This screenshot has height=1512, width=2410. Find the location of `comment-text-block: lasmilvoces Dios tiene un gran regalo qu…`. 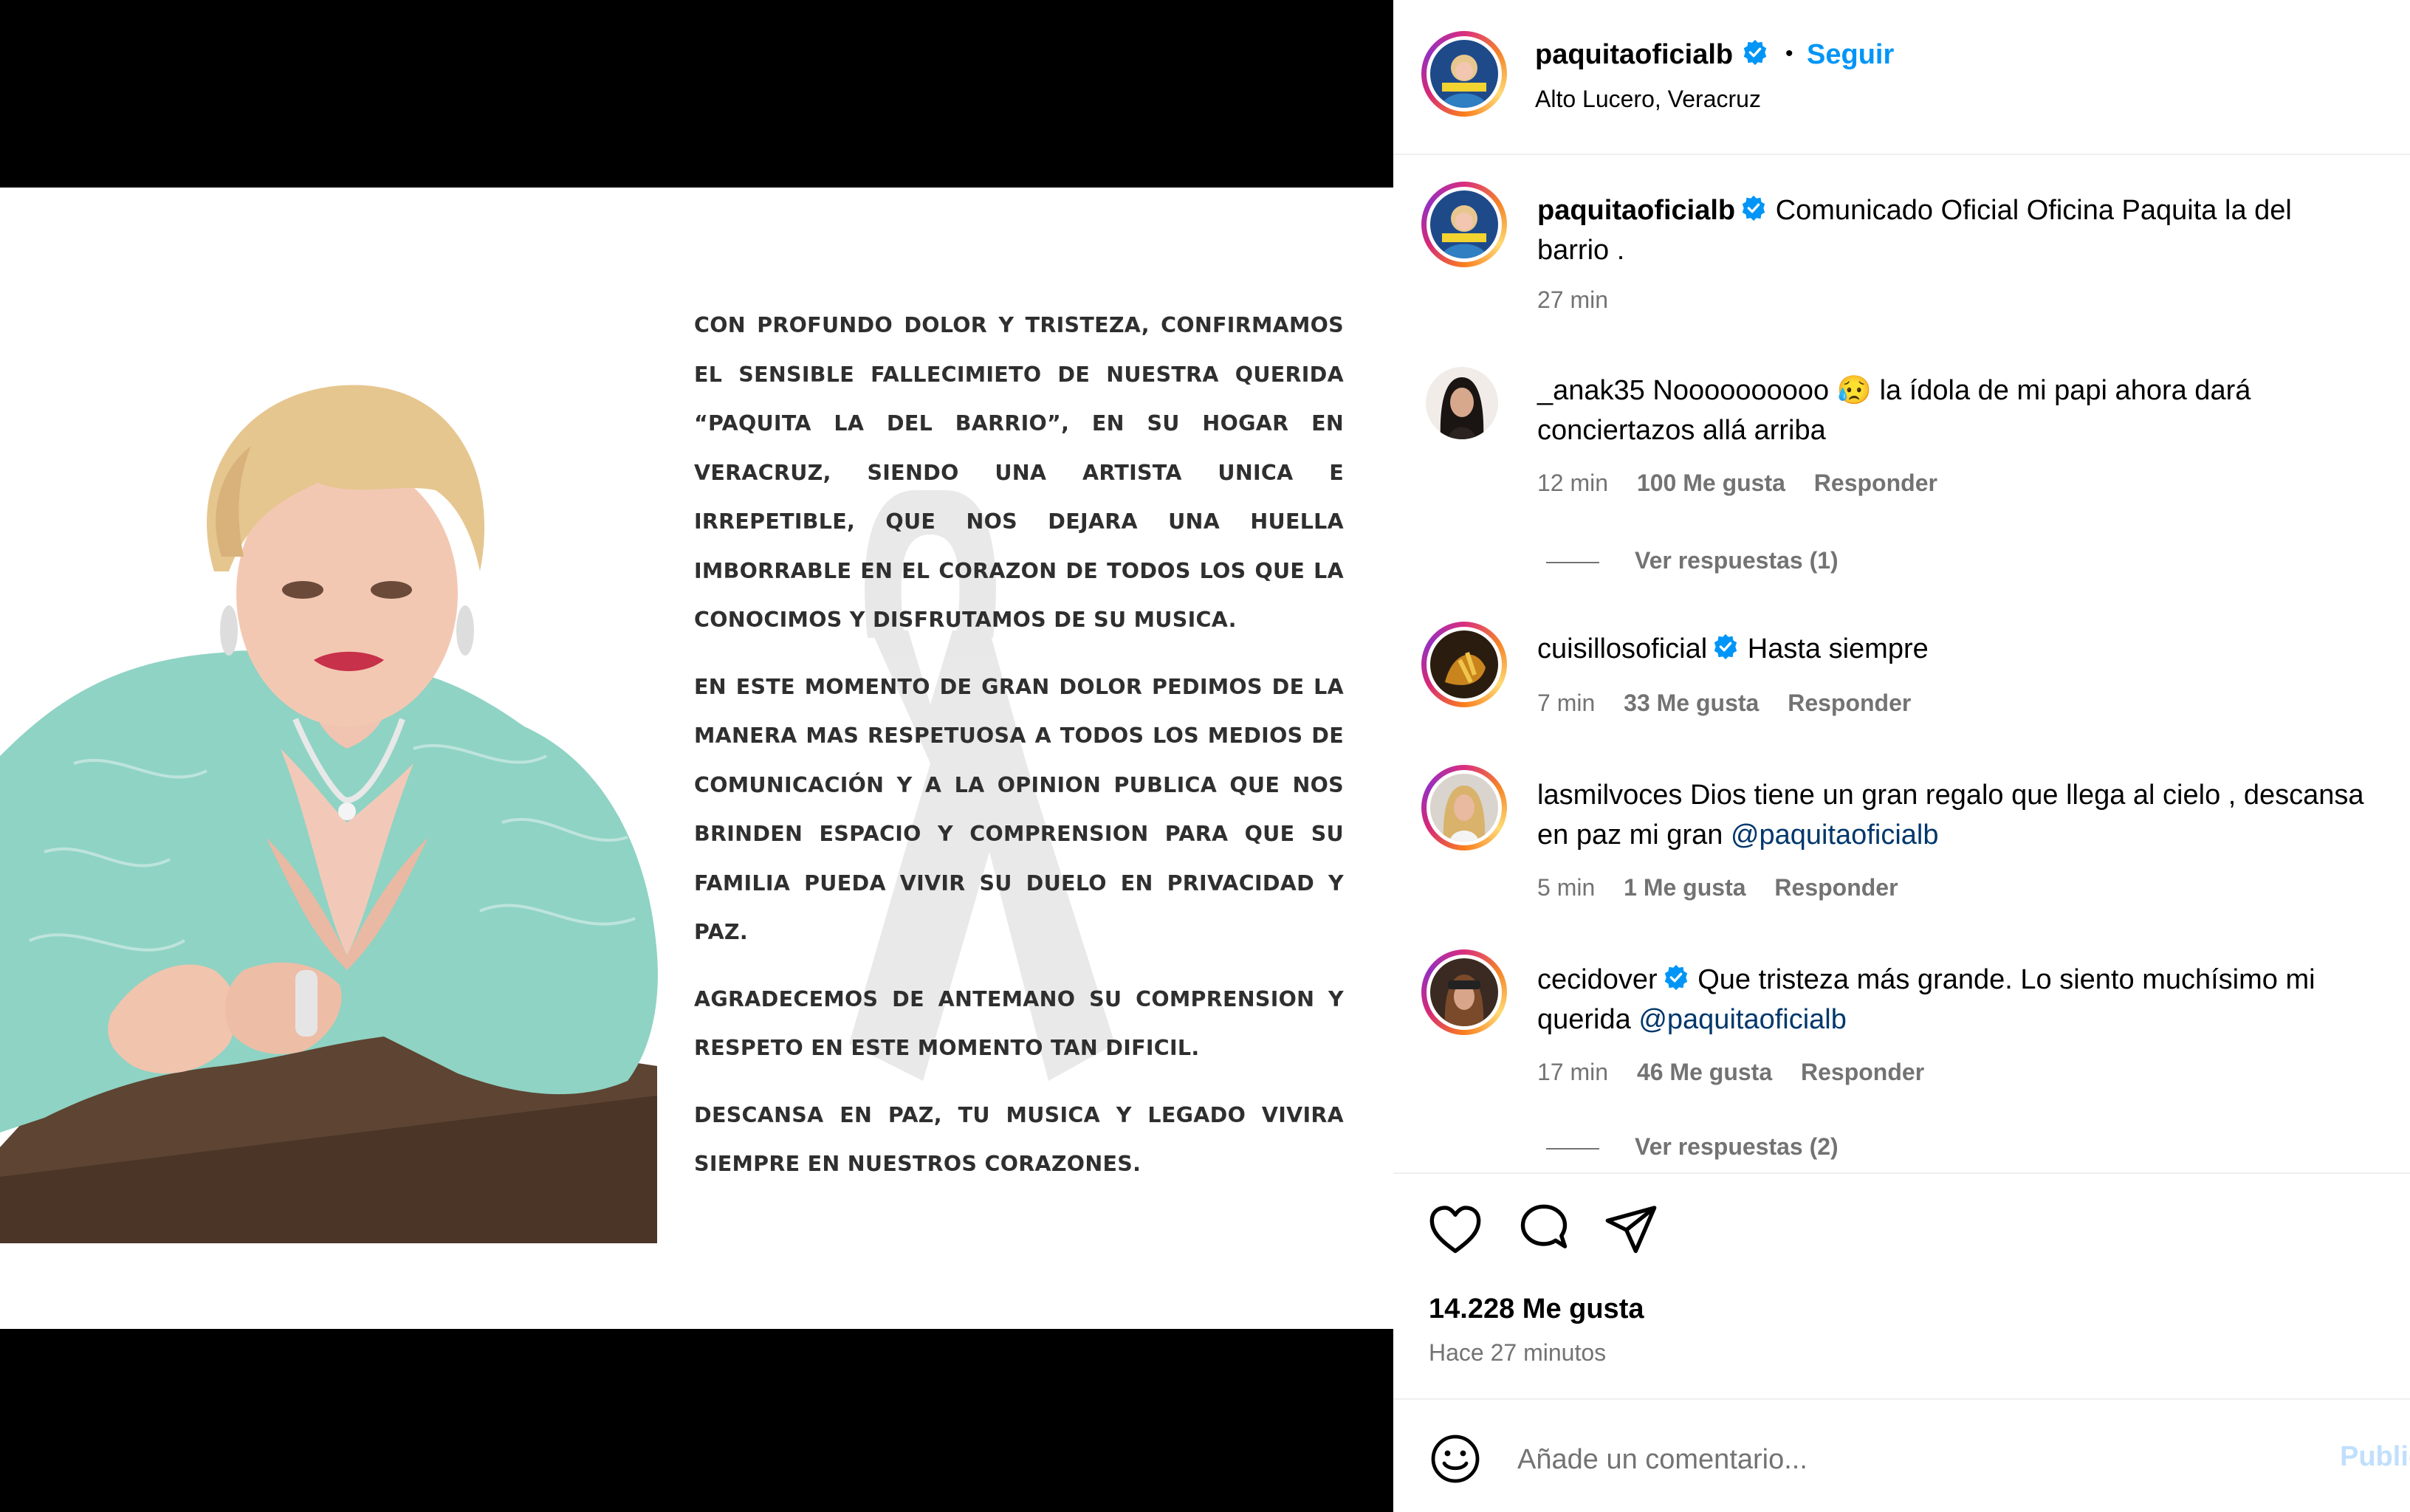

comment-text-block: lasmilvoces Dios tiene un gran regalo qu… is located at coordinates (1951, 815).